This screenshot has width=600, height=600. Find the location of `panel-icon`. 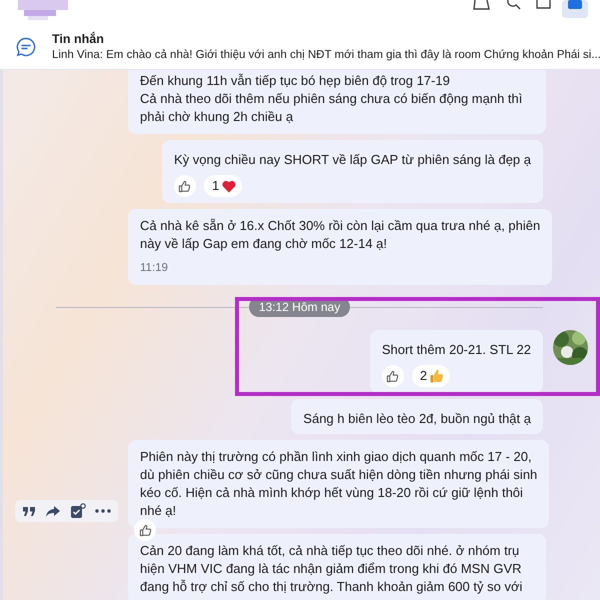

panel-icon is located at coordinates (575, 9).